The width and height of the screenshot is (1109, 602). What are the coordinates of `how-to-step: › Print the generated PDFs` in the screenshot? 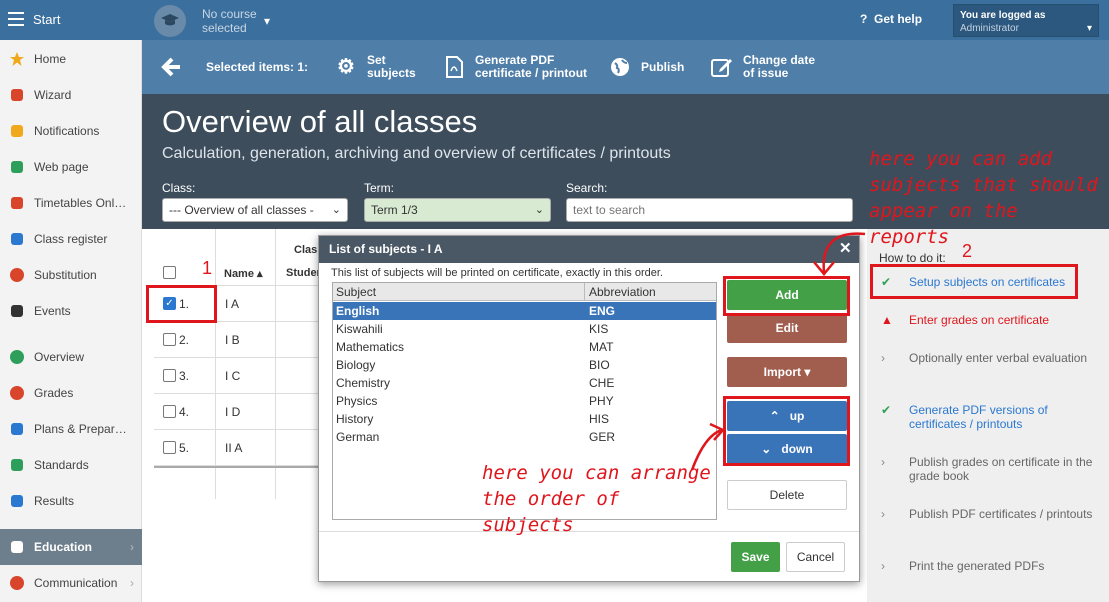 It's located at (991, 566).